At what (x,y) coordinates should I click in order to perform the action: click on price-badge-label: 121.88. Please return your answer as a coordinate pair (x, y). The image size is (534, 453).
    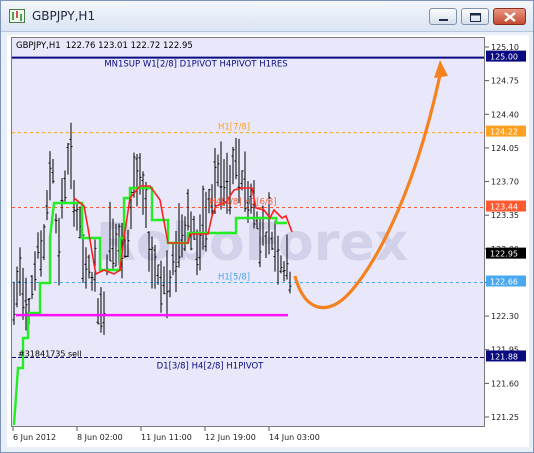
    Looking at the image, I should click on (504, 356).